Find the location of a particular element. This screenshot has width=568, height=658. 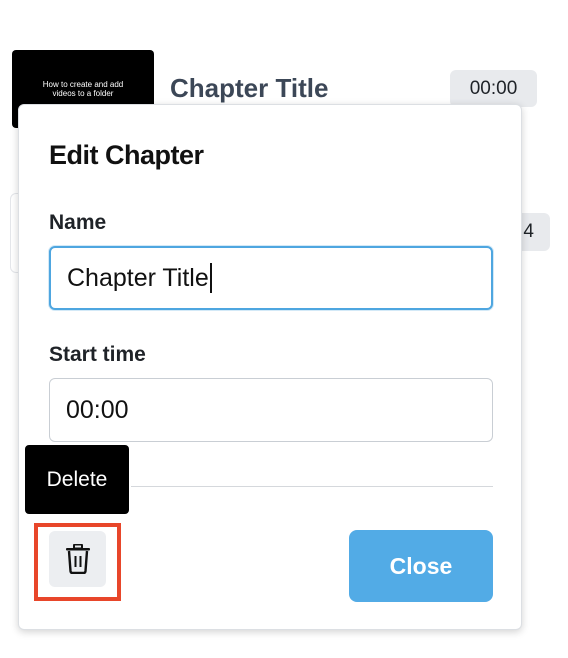

chapter-title: Chapter Title is located at coordinates (249, 88).